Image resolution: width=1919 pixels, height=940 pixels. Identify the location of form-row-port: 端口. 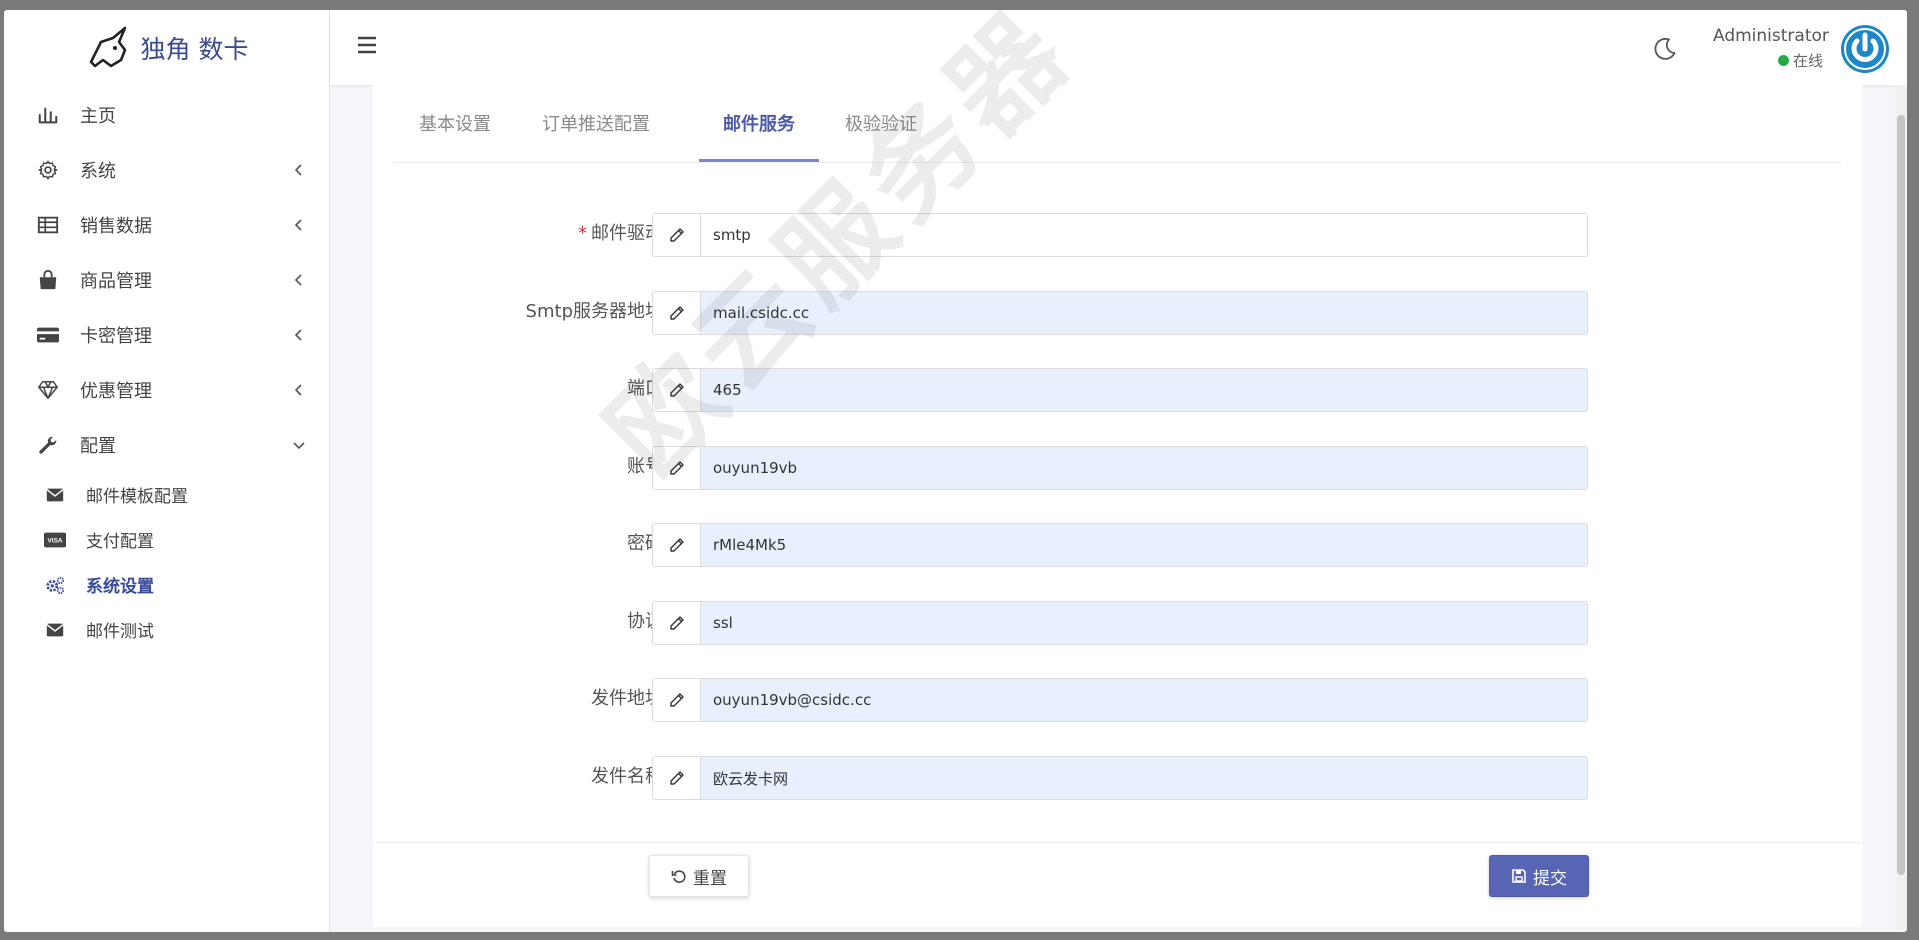
(1117, 390).